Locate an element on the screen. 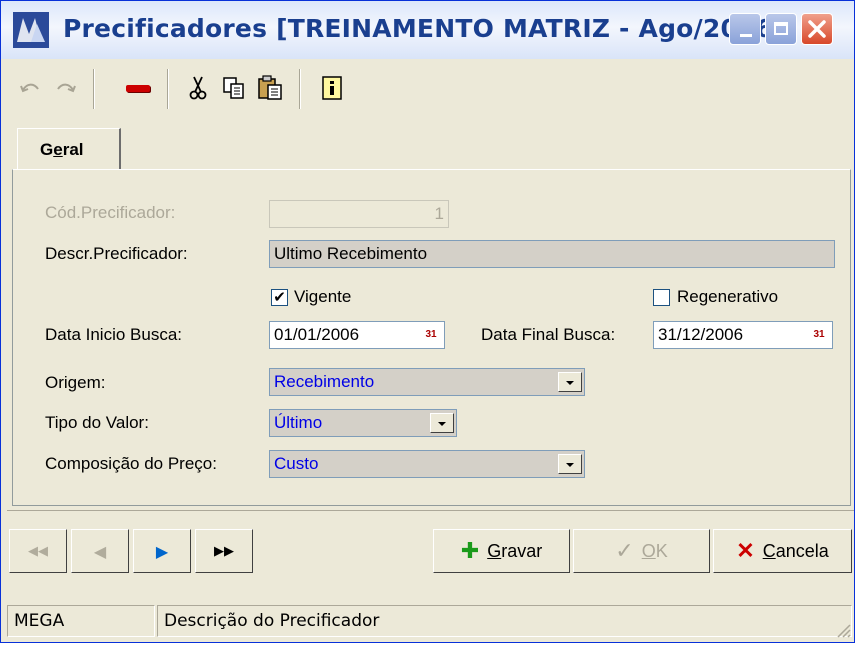 The height and width of the screenshot is (645, 857). copy-icon is located at coordinates (233, 88).